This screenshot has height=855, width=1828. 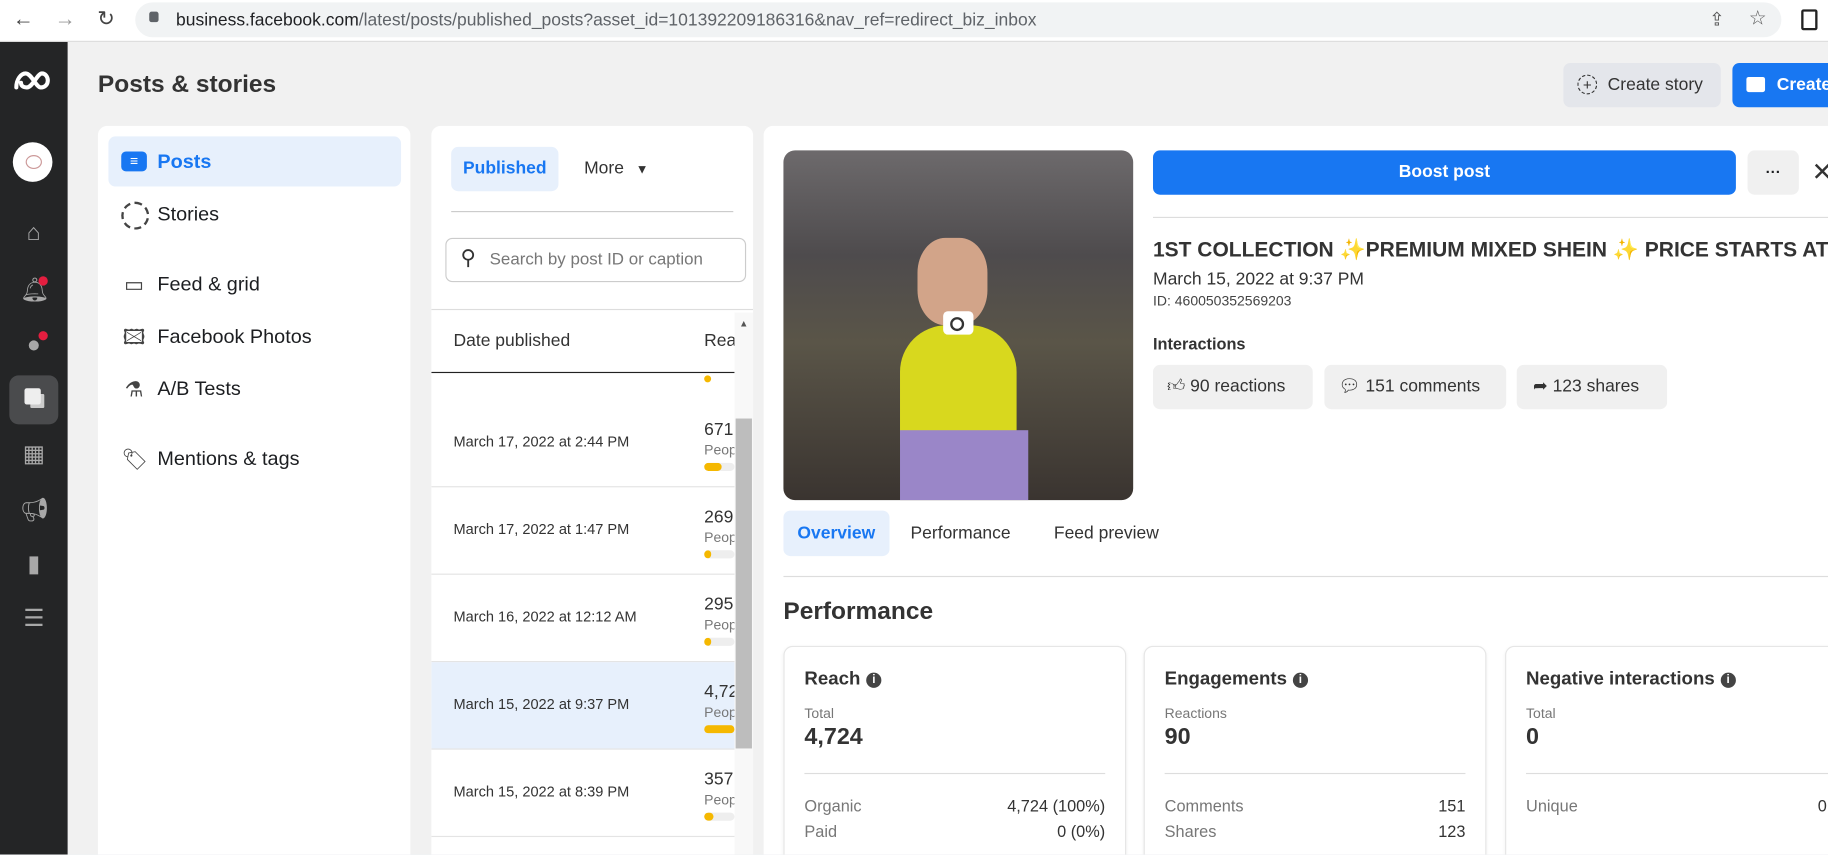 What do you see at coordinates (1809, 20) in the screenshot?
I see `sidepanel-icon` at bounding box center [1809, 20].